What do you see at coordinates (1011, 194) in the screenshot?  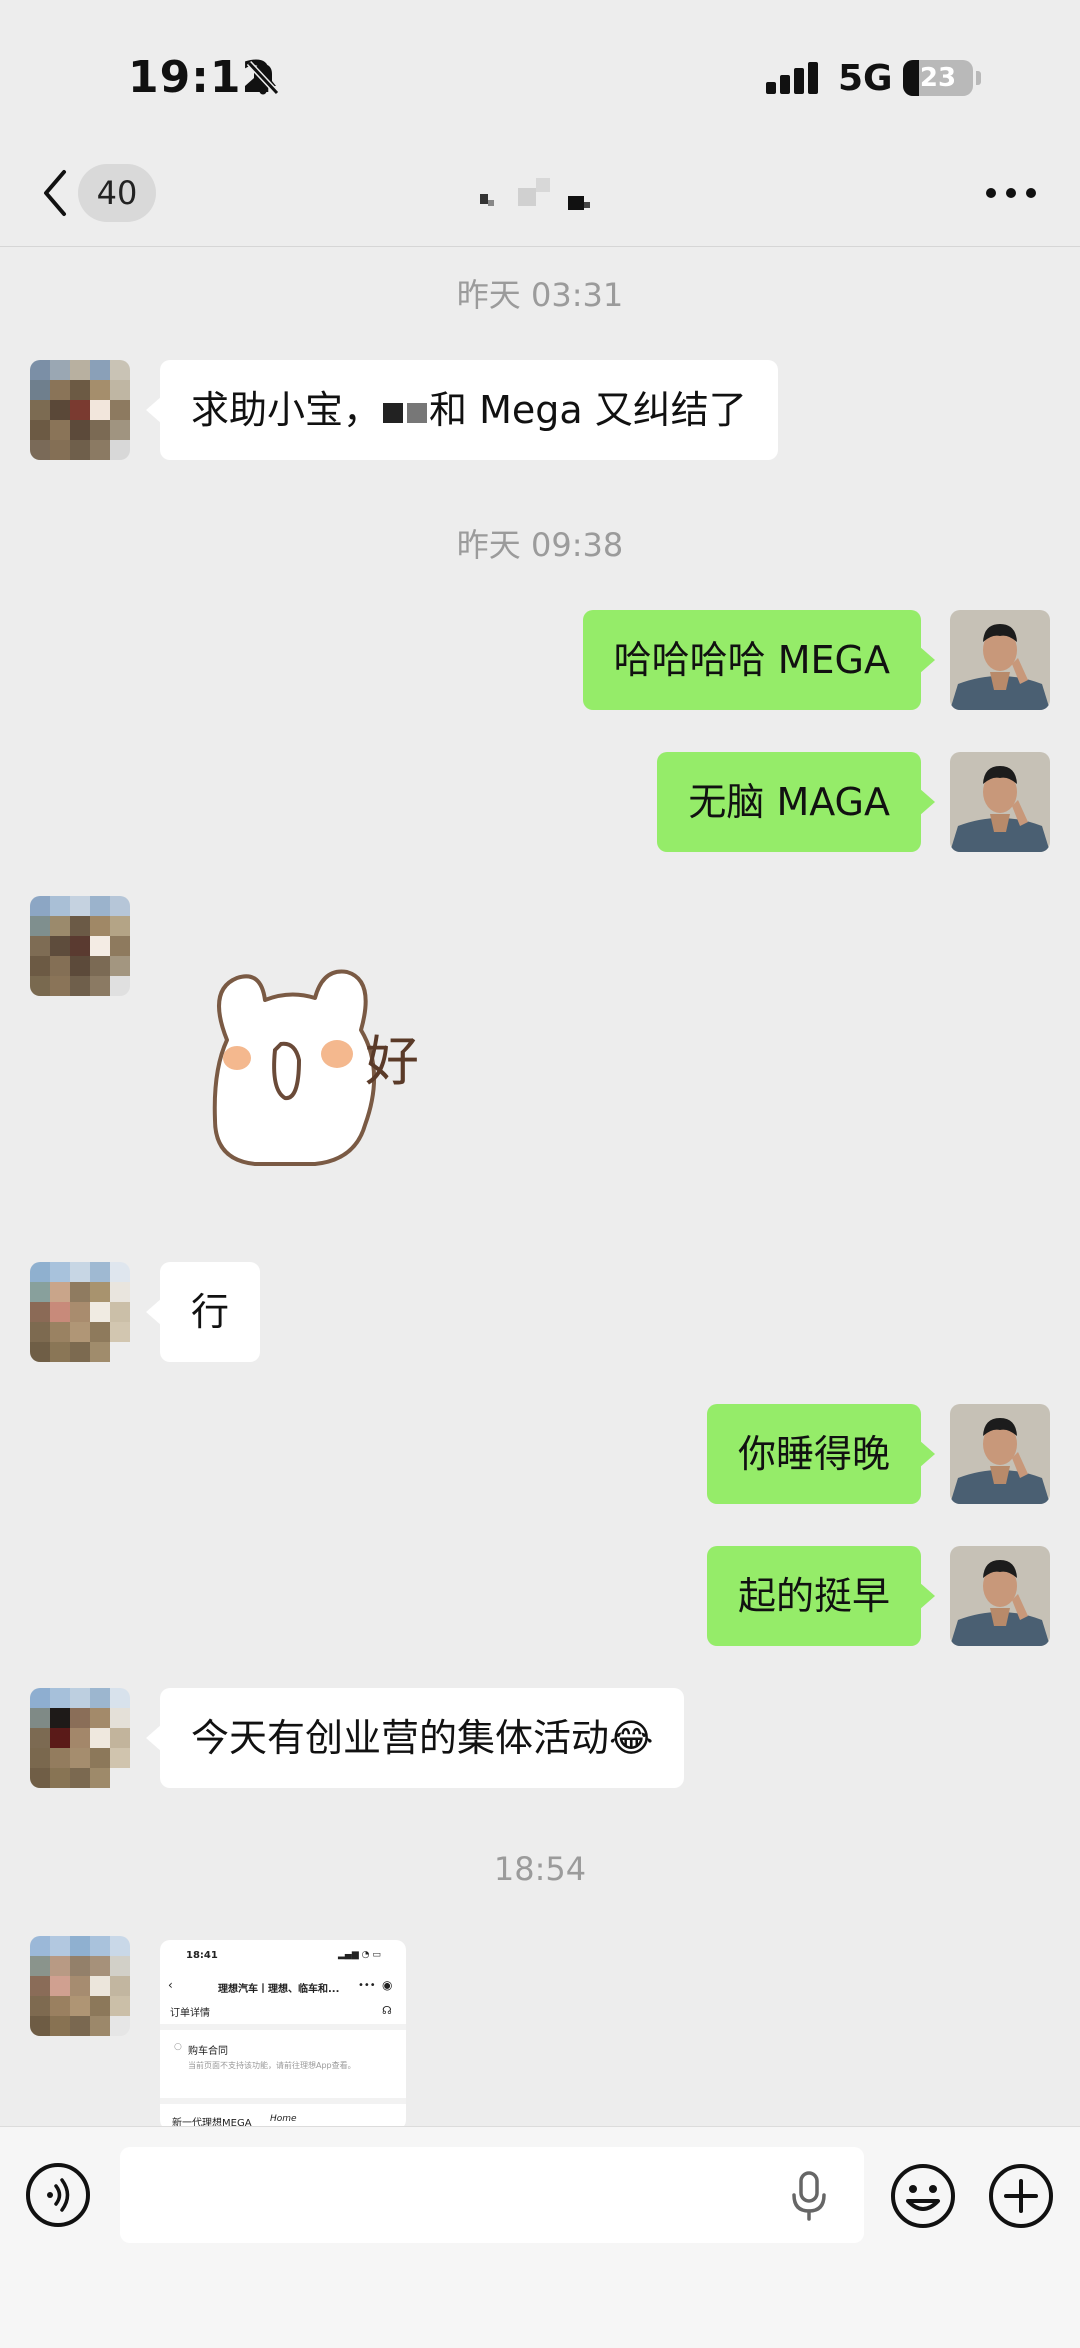 I see `more-dots-icon` at bounding box center [1011, 194].